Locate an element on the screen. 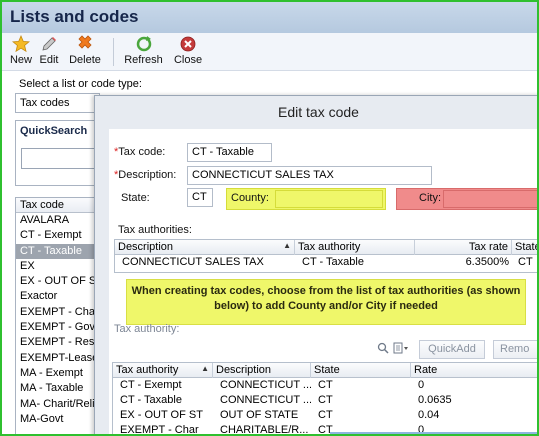 This screenshot has width=539, height=436. description-label: *Description: is located at coordinates (145, 175).